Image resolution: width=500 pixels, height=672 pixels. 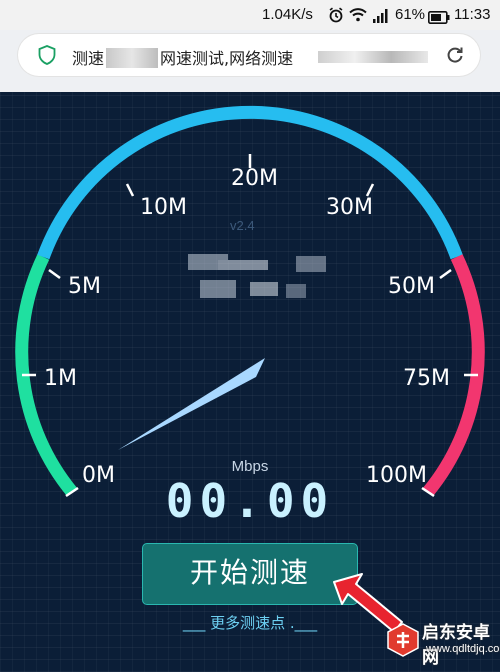 What do you see at coordinates (254, 178) in the screenshot?
I see `tick-label-20m: 20M` at bounding box center [254, 178].